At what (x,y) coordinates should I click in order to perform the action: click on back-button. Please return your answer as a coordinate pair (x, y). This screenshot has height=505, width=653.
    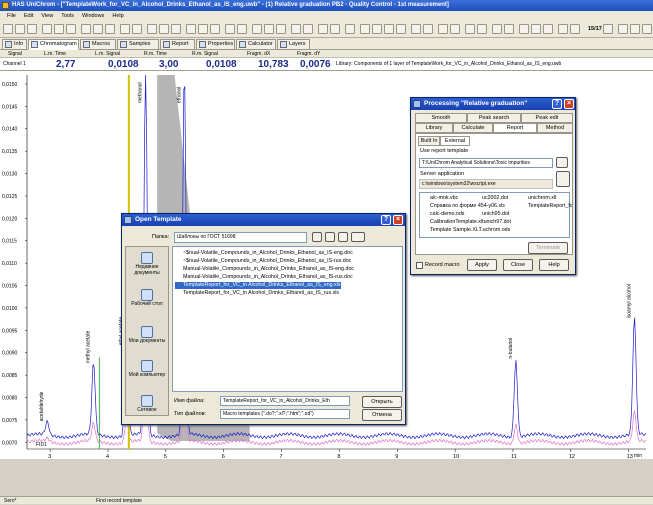
    Looking at the image, I should click on (317, 237).